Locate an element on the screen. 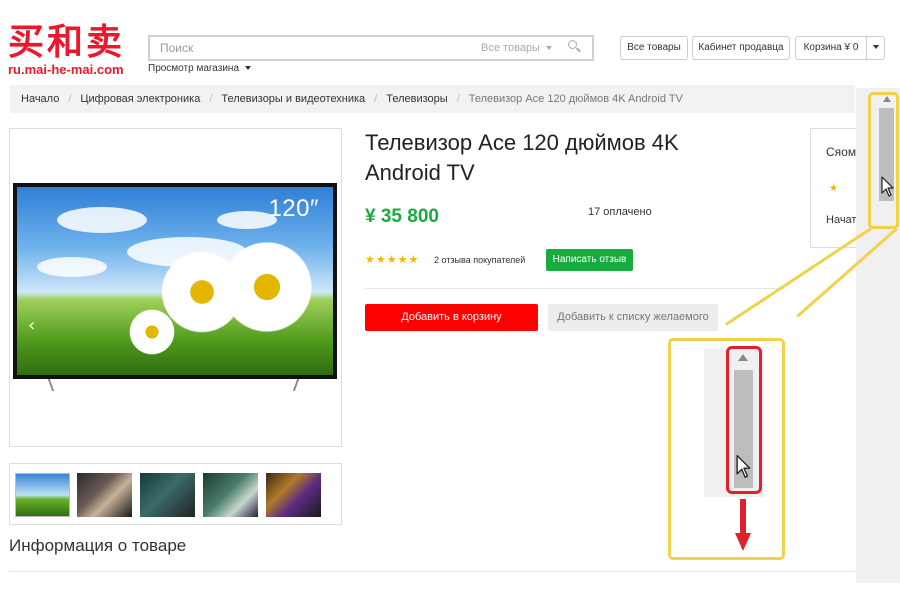  chevron-left-icon: ‹ is located at coordinates (31, 325).